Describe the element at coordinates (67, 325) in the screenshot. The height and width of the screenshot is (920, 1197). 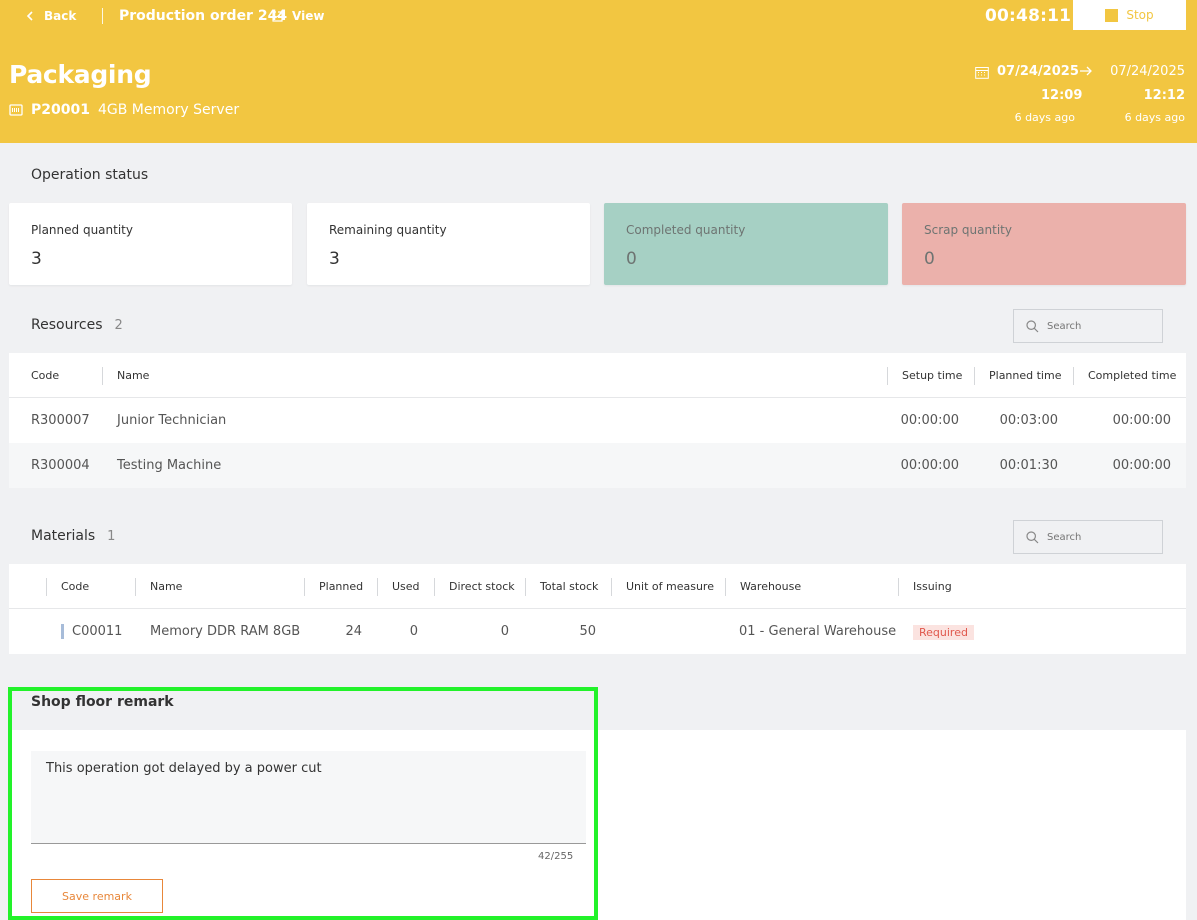
I see `resources-title-label: Resources` at that location.